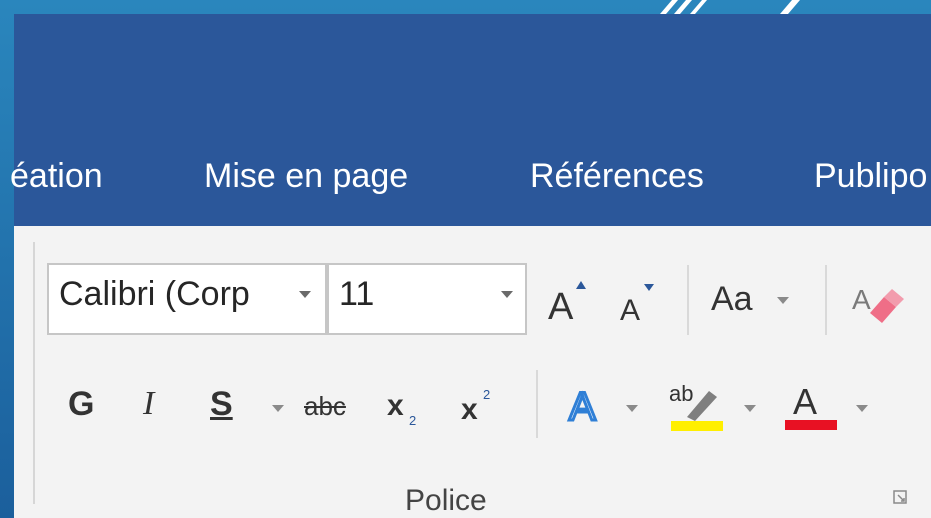  Describe the element at coordinates (56, 176) in the screenshot. I see `tab-creation: éation` at that location.